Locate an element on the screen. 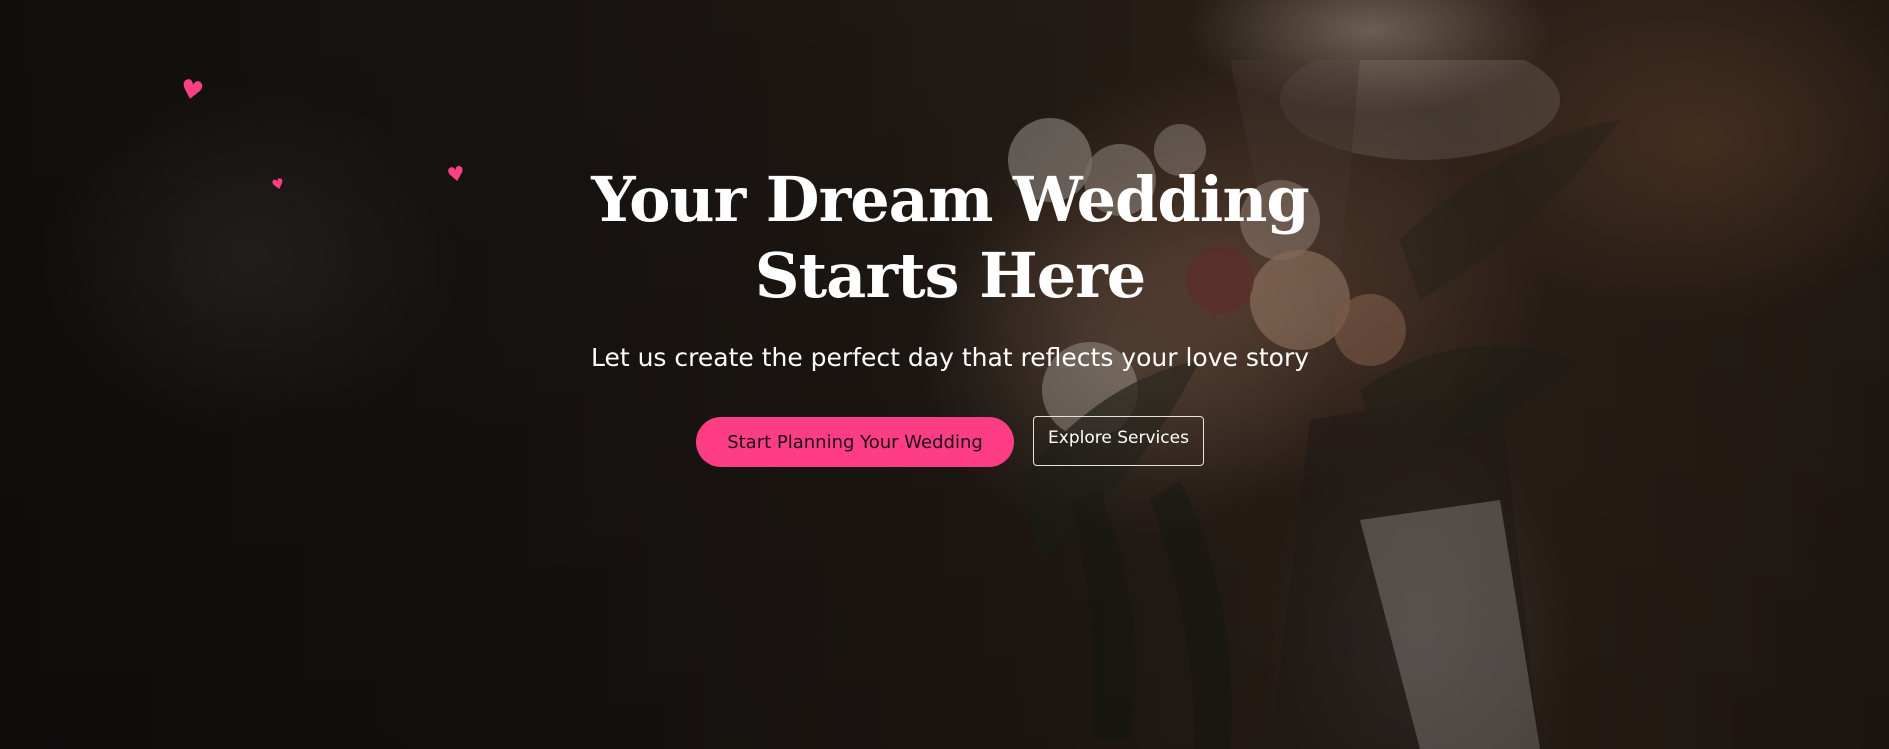  hero-title: Your Dream Wedding Starts Here is located at coordinates (950, 237).